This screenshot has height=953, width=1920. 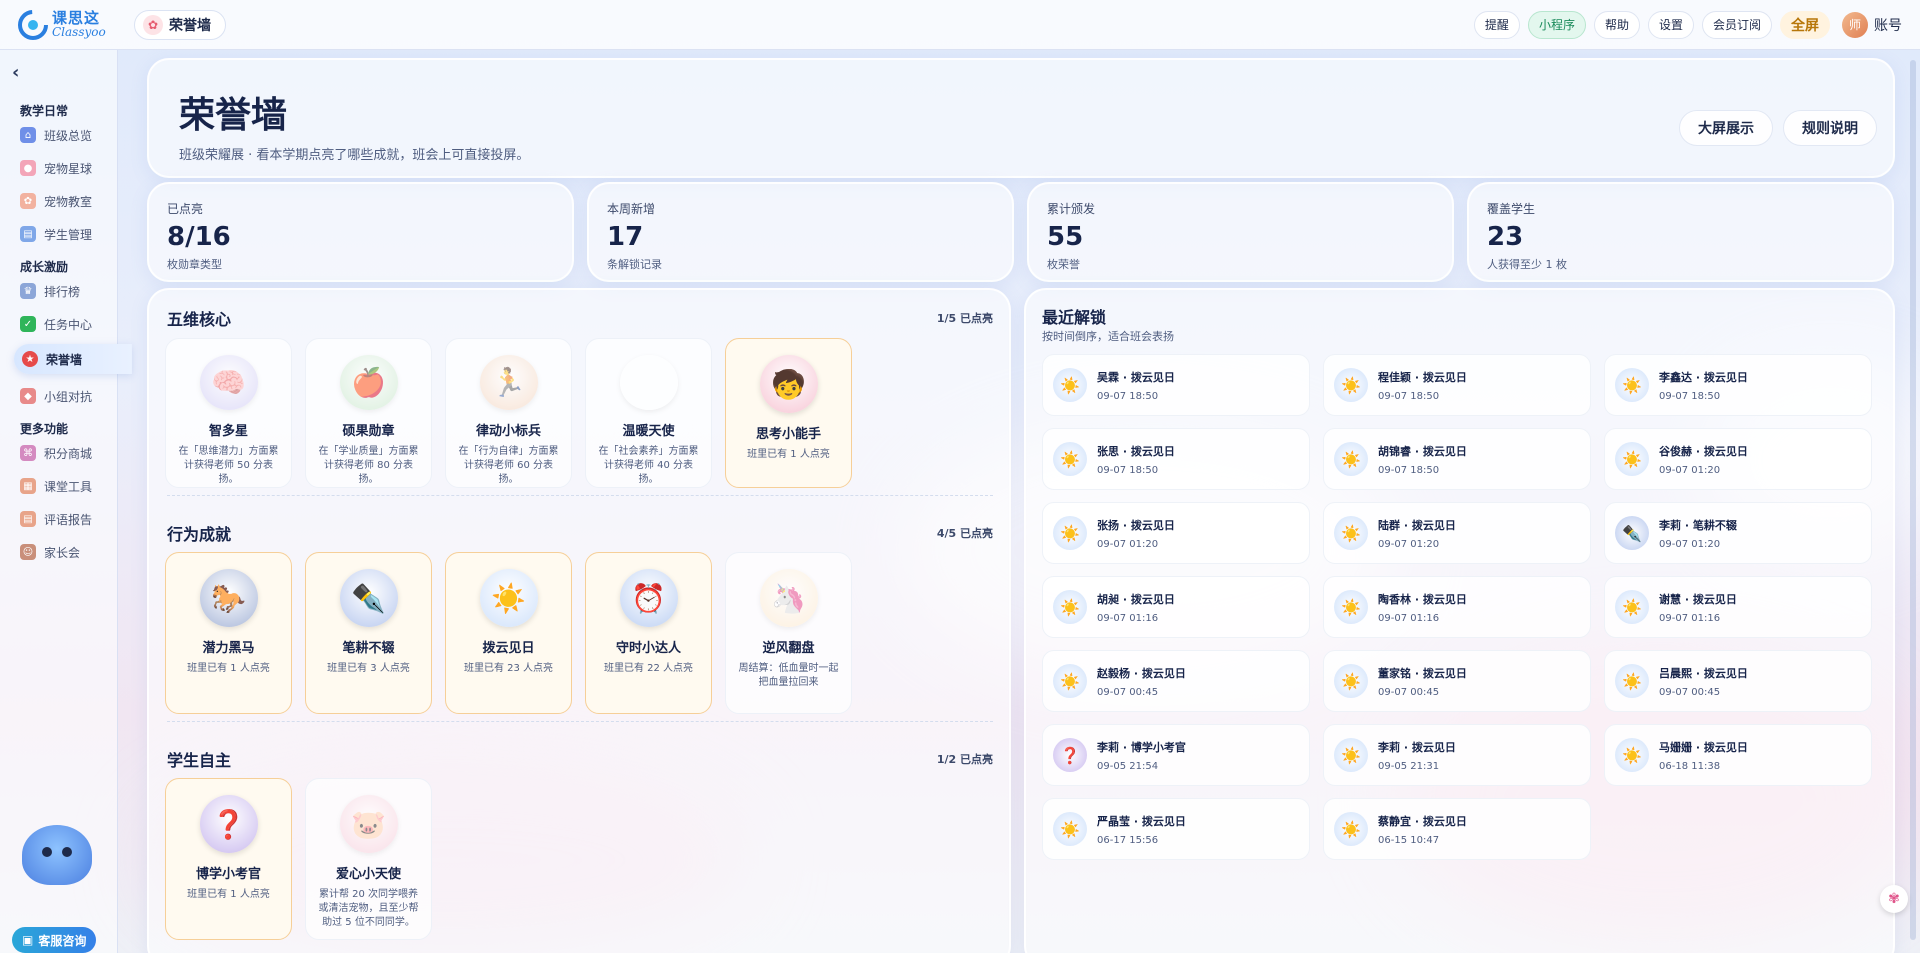 What do you see at coordinates (1176, 459) in the screenshot?
I see `unlock-record: ☀️ 张思 · 拨云见日 09-07 18:50` at bounding box center [1176, 459].